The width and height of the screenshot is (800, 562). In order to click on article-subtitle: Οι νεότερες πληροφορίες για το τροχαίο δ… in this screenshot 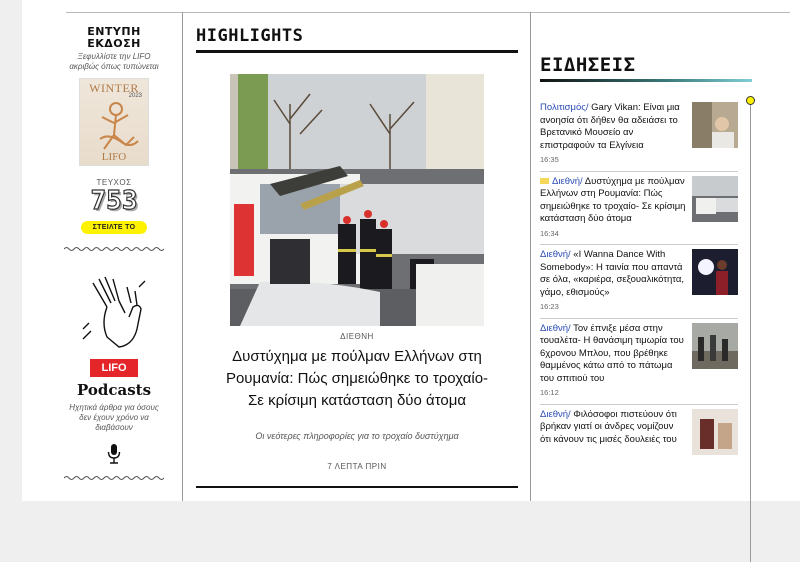, I will do `click(357, 436)`.